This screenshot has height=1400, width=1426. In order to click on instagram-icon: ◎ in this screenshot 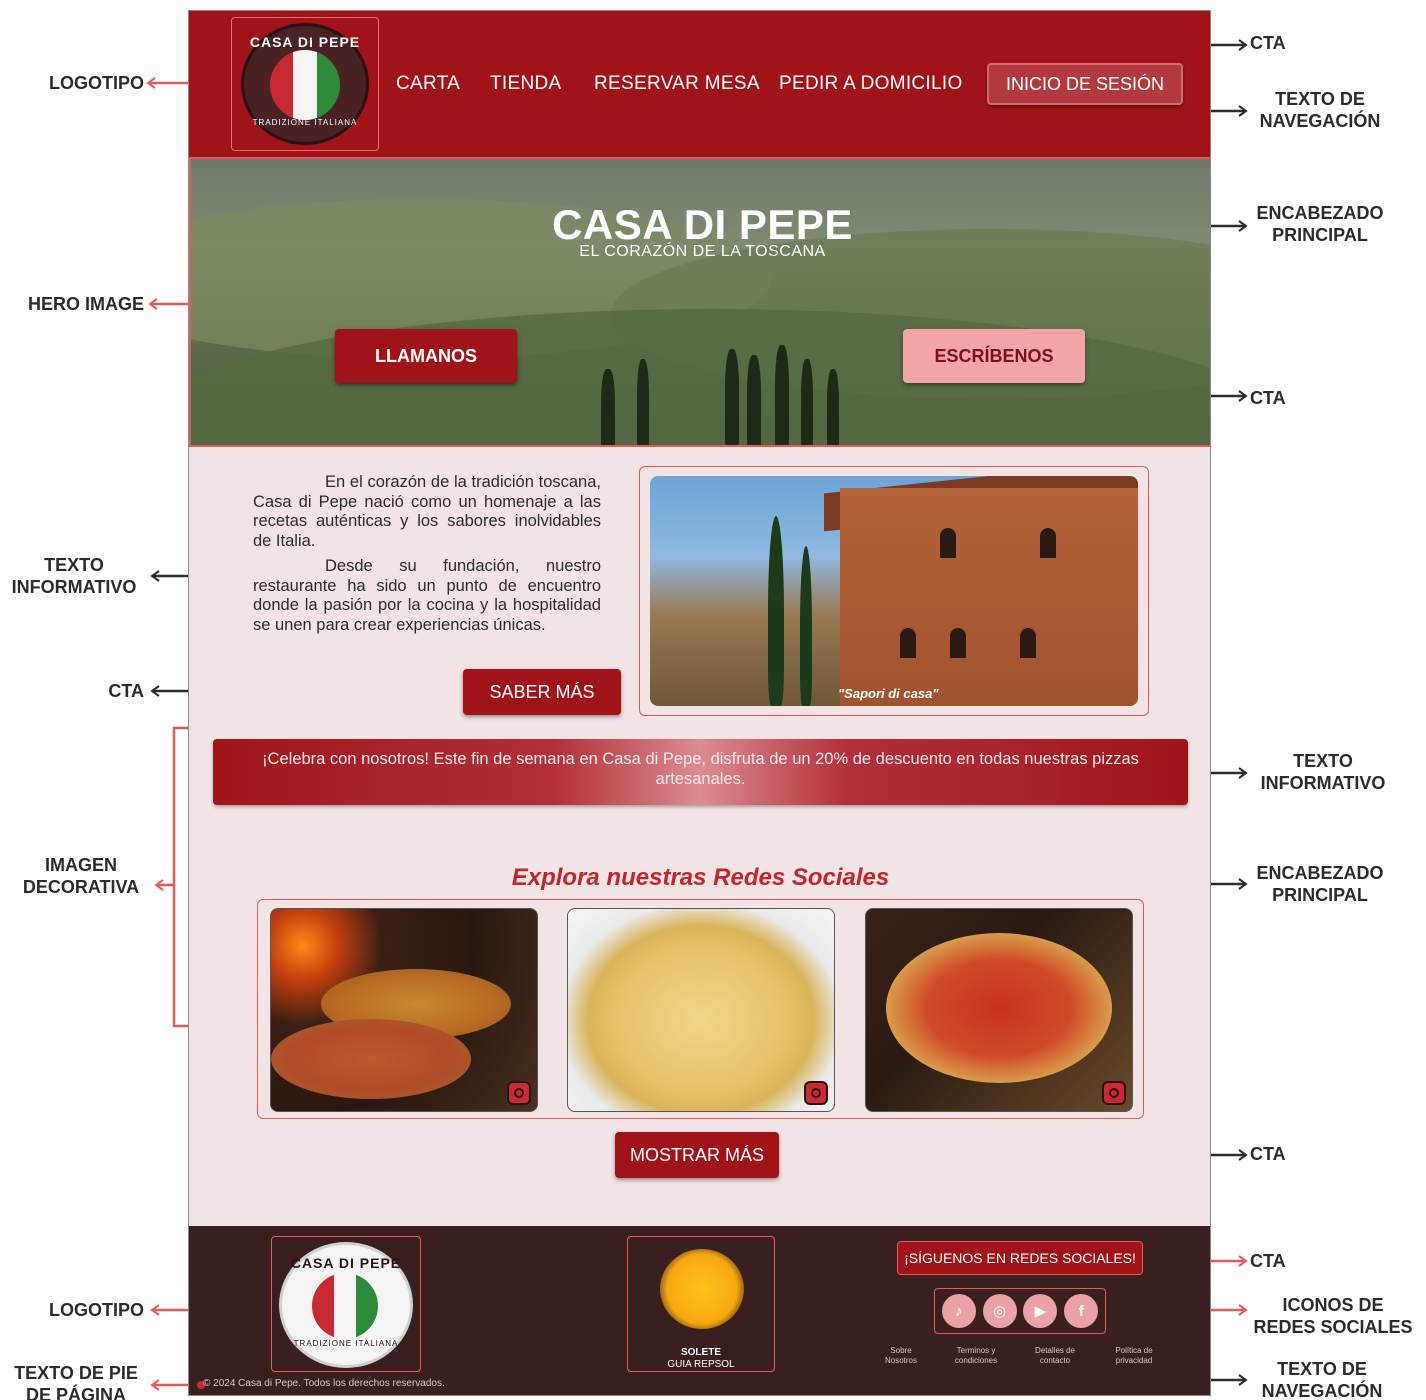, I will do `click(999, 1311)`.